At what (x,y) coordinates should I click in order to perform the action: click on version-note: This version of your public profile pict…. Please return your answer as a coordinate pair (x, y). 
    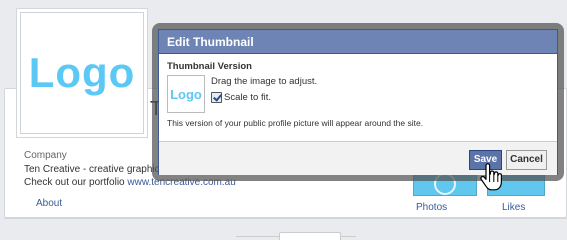
    Looking at the image, I should click on (295, 123).